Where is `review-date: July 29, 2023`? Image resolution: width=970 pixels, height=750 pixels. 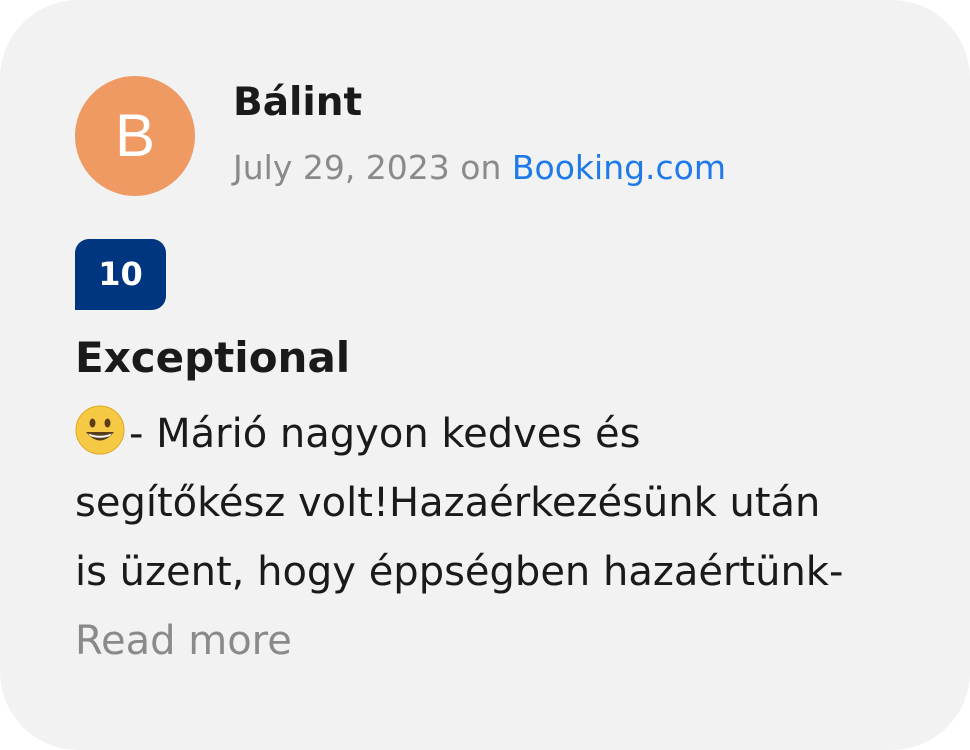 review-date: July 29, 2023 is located at coordinates (341, 167).